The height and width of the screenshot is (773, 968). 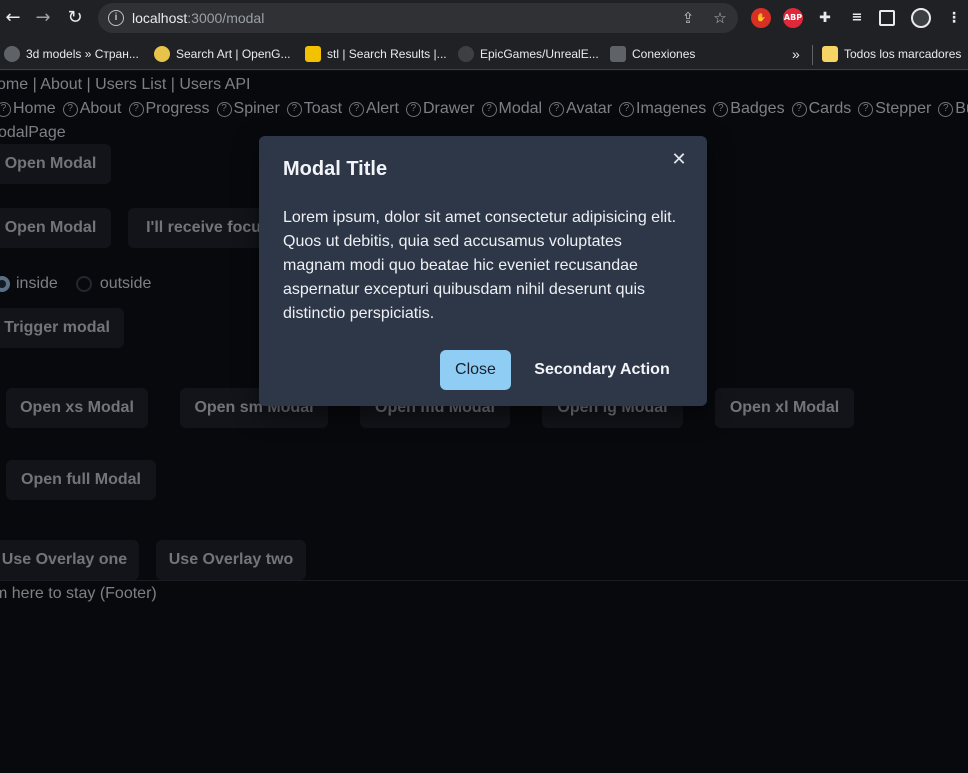 What do you see at coordinates (887, 18) in the screenshot?
I see `side-panel-icon` at bounding box center [887, 18].